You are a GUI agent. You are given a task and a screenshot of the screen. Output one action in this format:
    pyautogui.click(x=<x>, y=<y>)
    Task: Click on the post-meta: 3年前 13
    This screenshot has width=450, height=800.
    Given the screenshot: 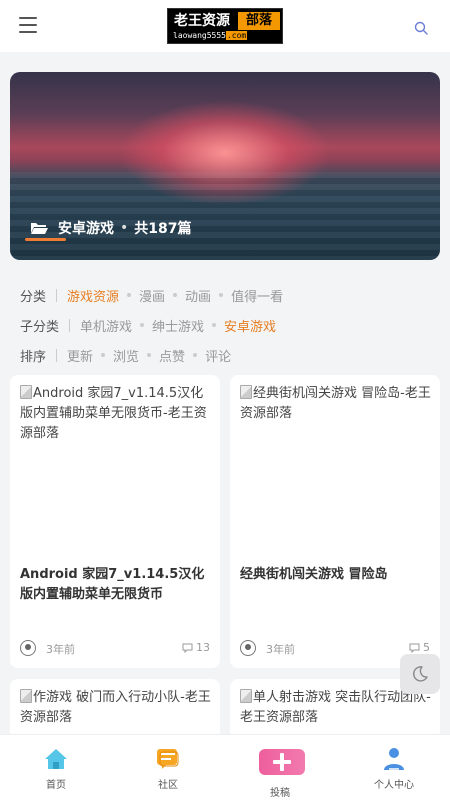 What is the action you would take?
    pyautogui.click(x=115, y=648)
    